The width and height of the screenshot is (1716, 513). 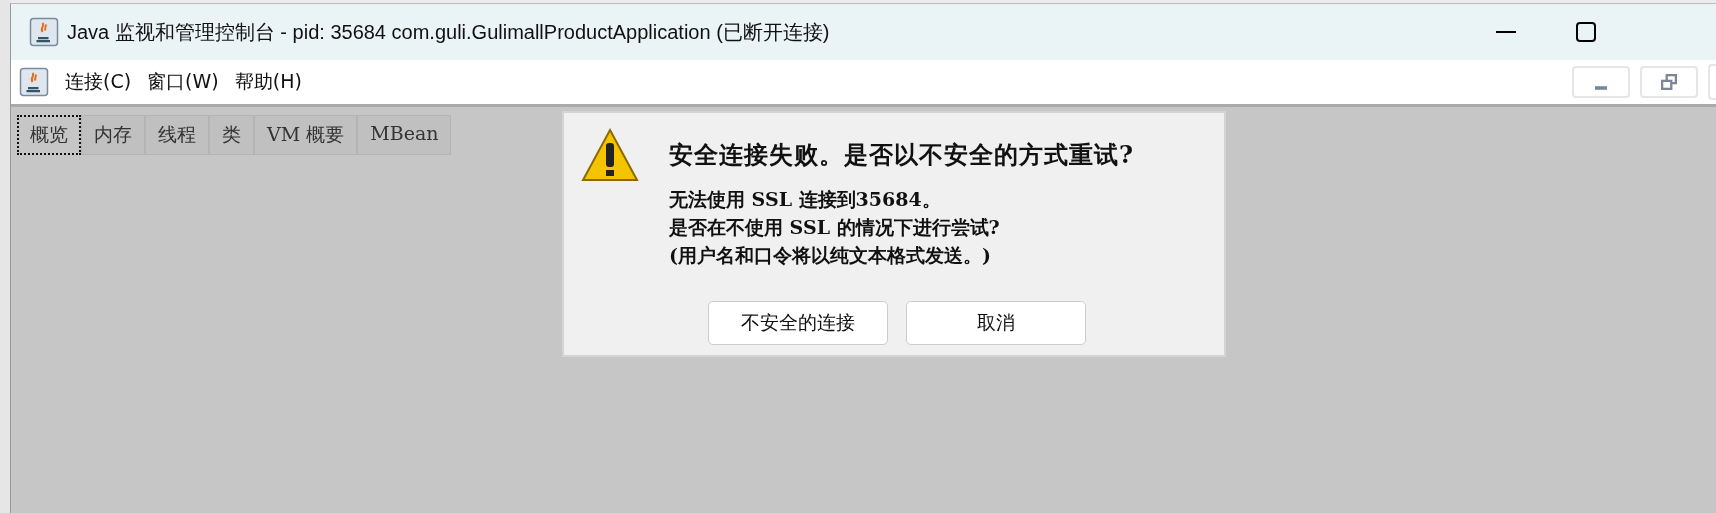 I want to click on dialog-message: 无法使用 SSL 连接到35684。, so click(x=805, y=199).